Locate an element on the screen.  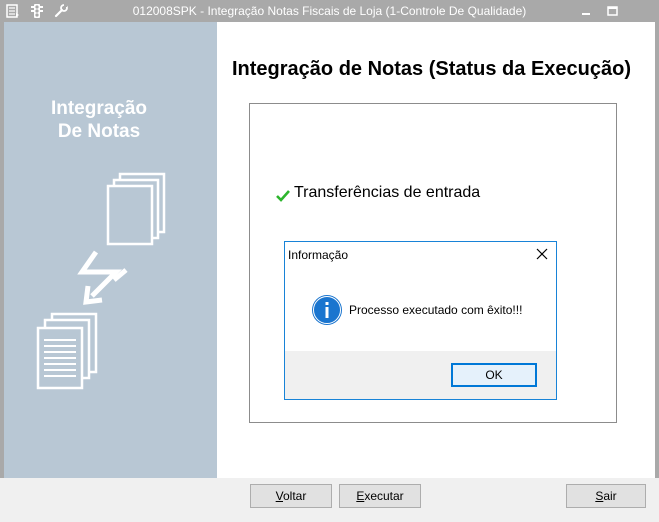
check-icon is located at coordinates (283, 196).